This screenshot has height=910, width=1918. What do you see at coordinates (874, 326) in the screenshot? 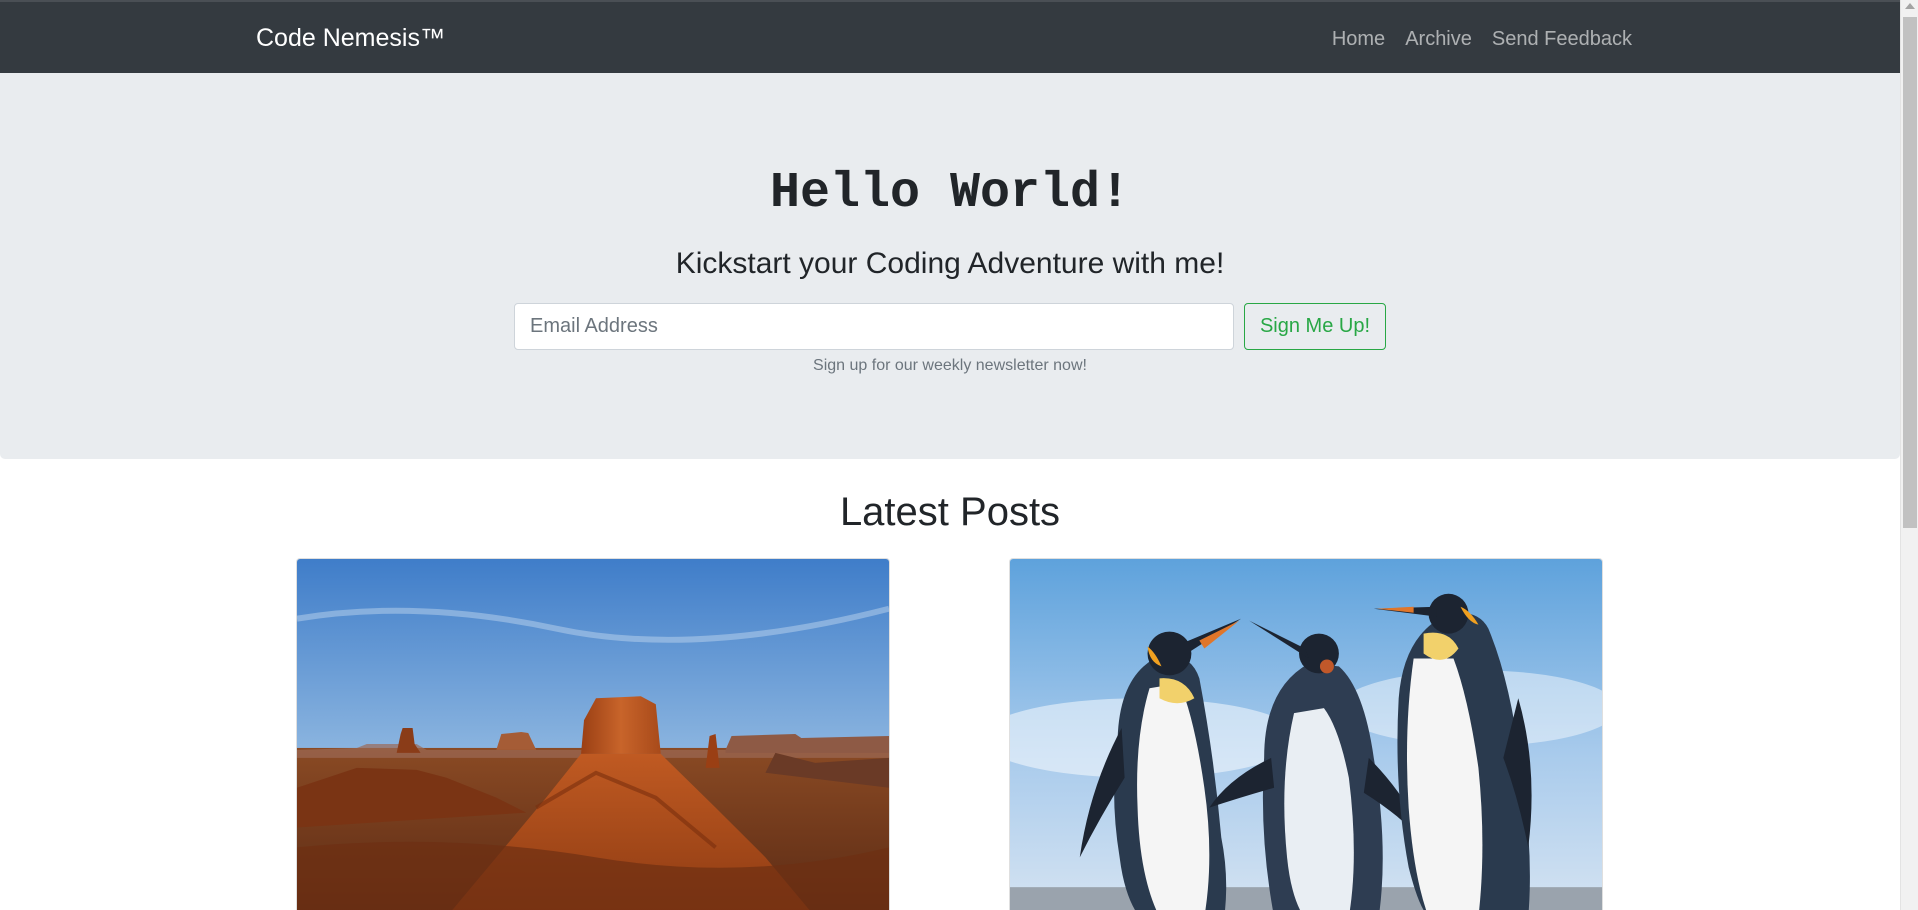
I see `email-input` at bounding box center [874, 326].